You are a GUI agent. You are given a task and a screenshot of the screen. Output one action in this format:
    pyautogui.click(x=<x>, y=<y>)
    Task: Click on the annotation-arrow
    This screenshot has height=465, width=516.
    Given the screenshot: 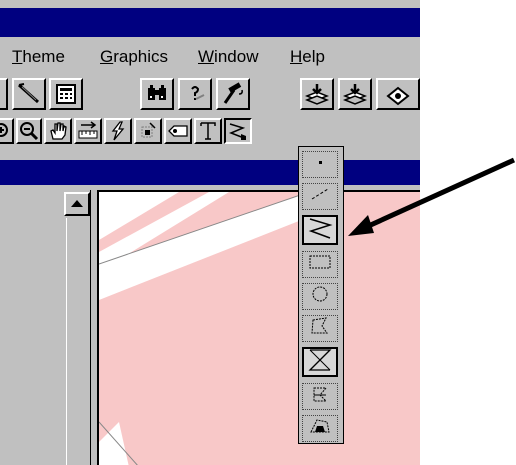 What is the action you would take?
    pyautogui.click(x=432, y=196)
    